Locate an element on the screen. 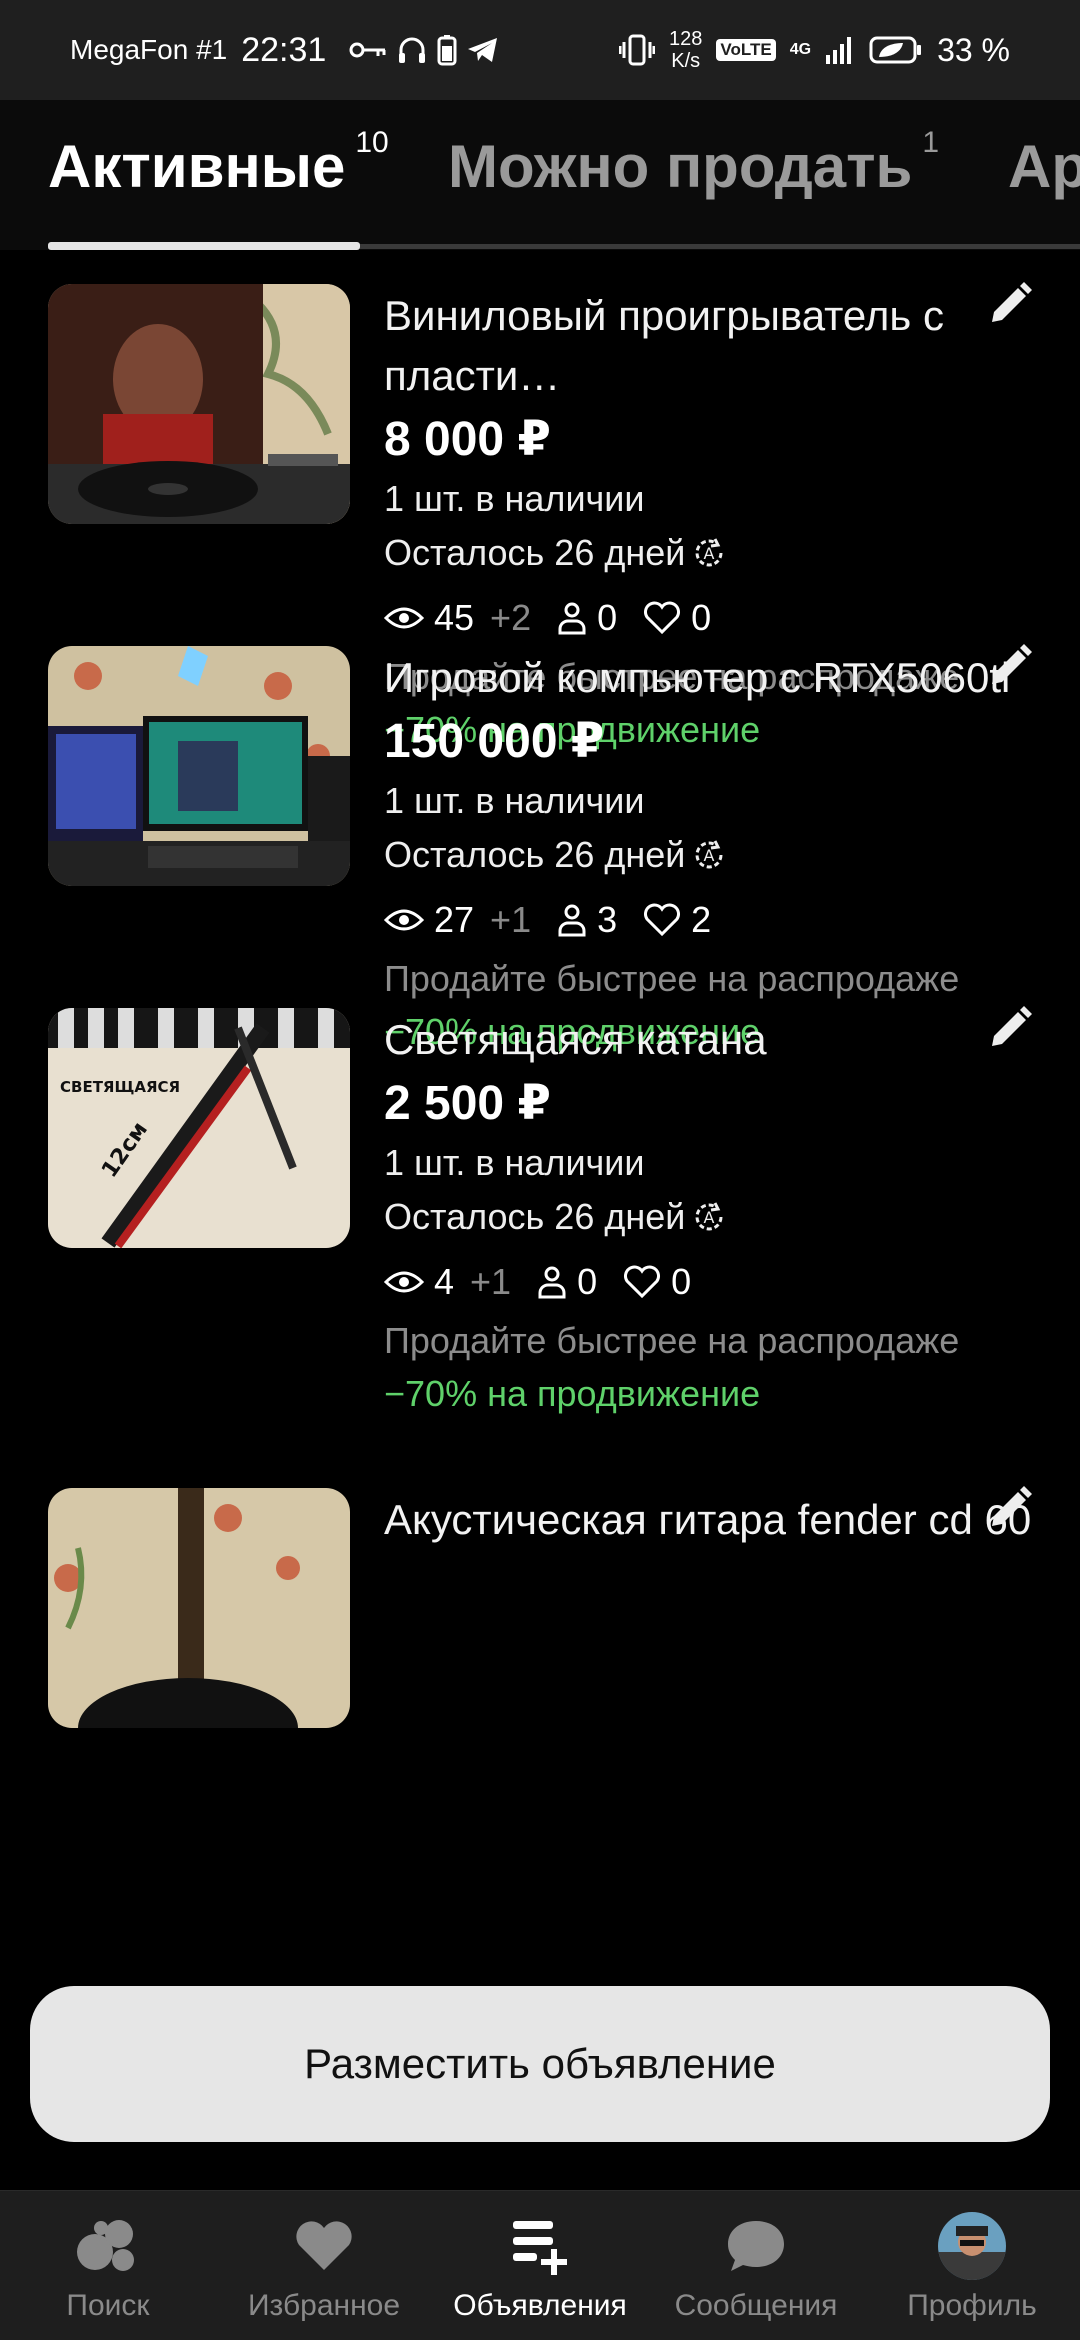  battery-icon is located at coordinates (895, 50).